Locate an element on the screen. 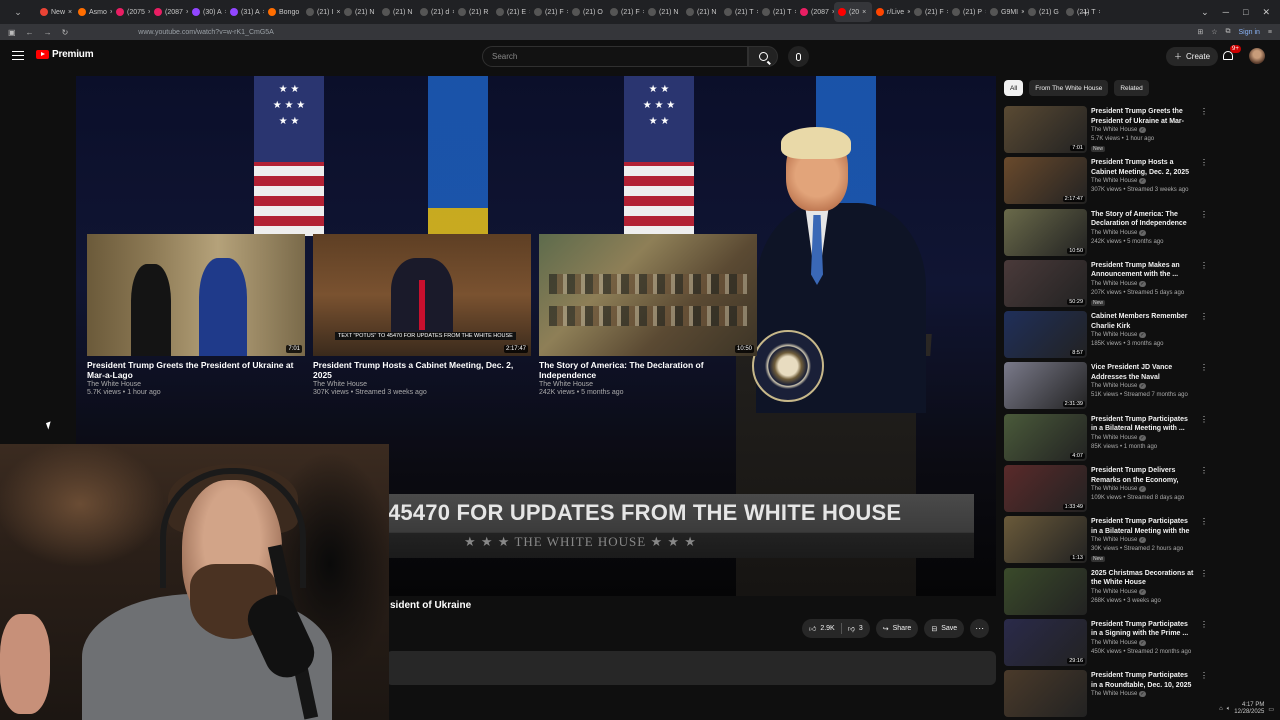  tab-search-icon: ⌄ is located at coordinates (1205, 12).